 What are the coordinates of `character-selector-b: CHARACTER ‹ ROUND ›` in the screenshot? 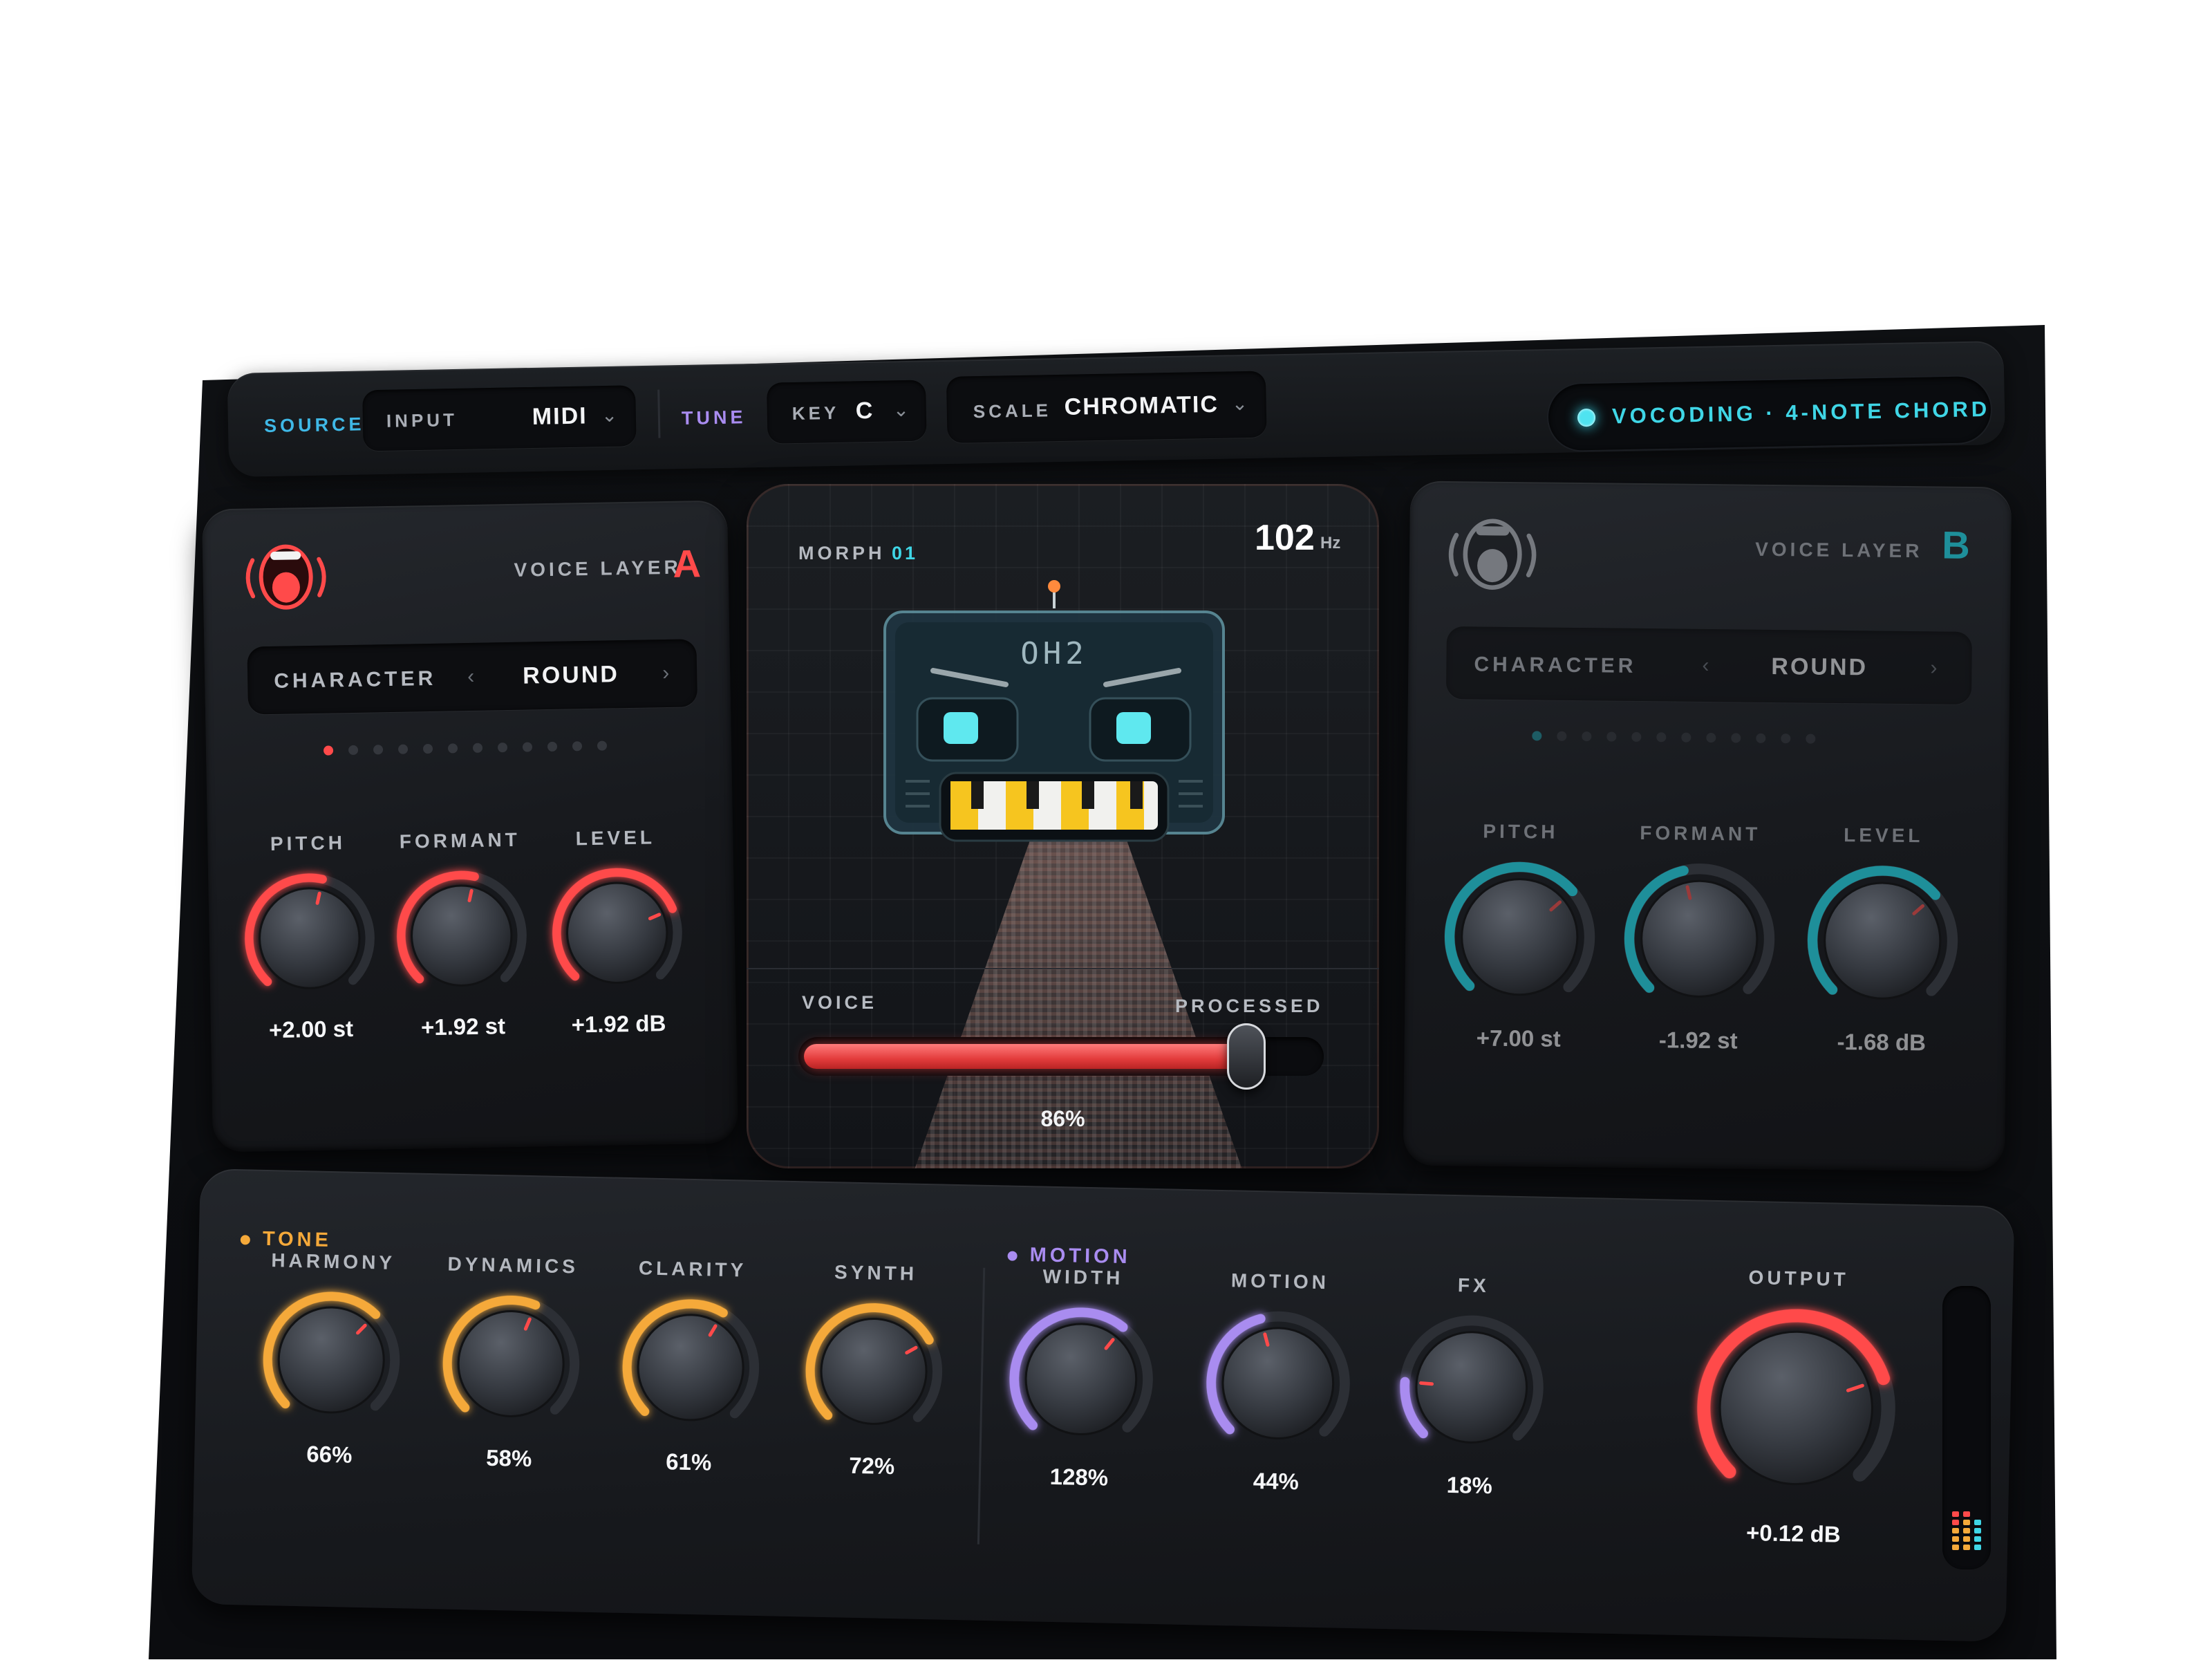 It's located at (1708, 665).